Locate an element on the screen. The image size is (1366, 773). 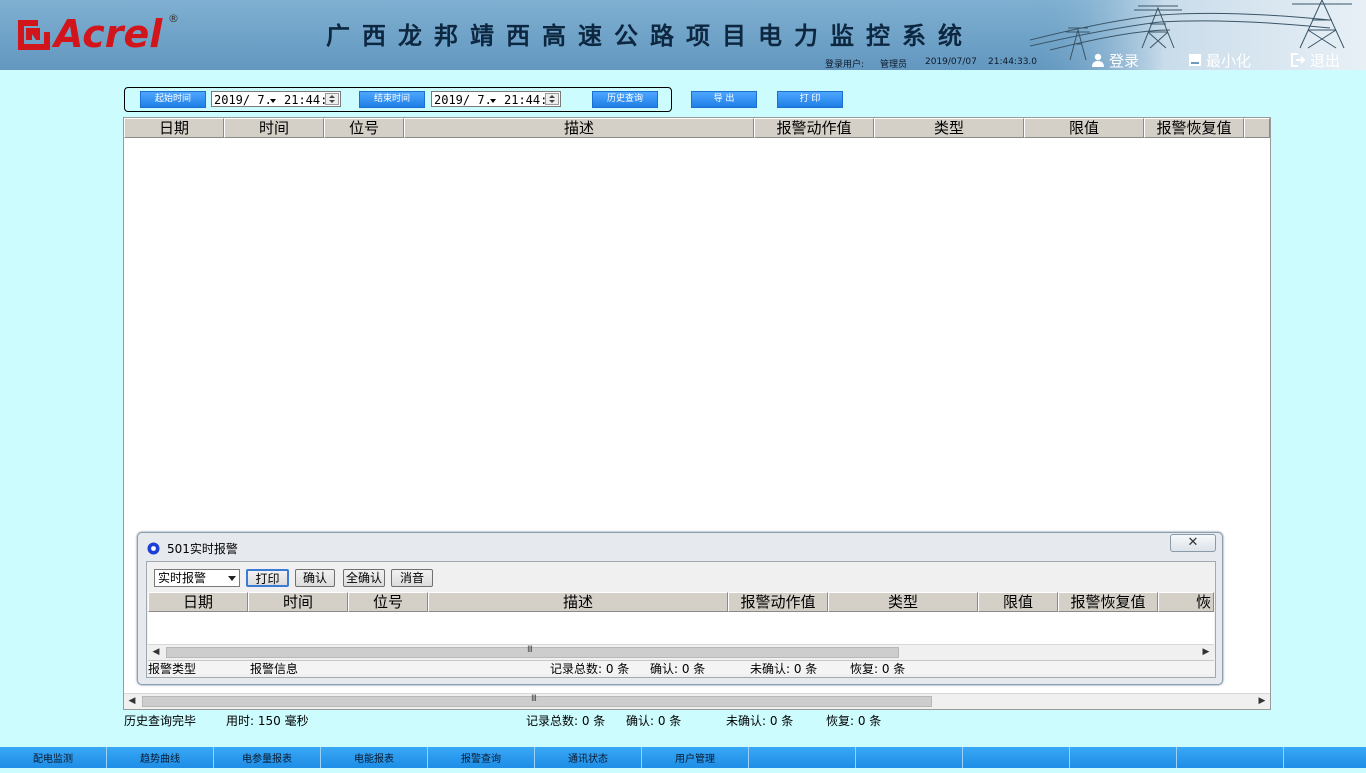
alarm-confirm-all-button: 全确认 is located at coordinates (364, 578).